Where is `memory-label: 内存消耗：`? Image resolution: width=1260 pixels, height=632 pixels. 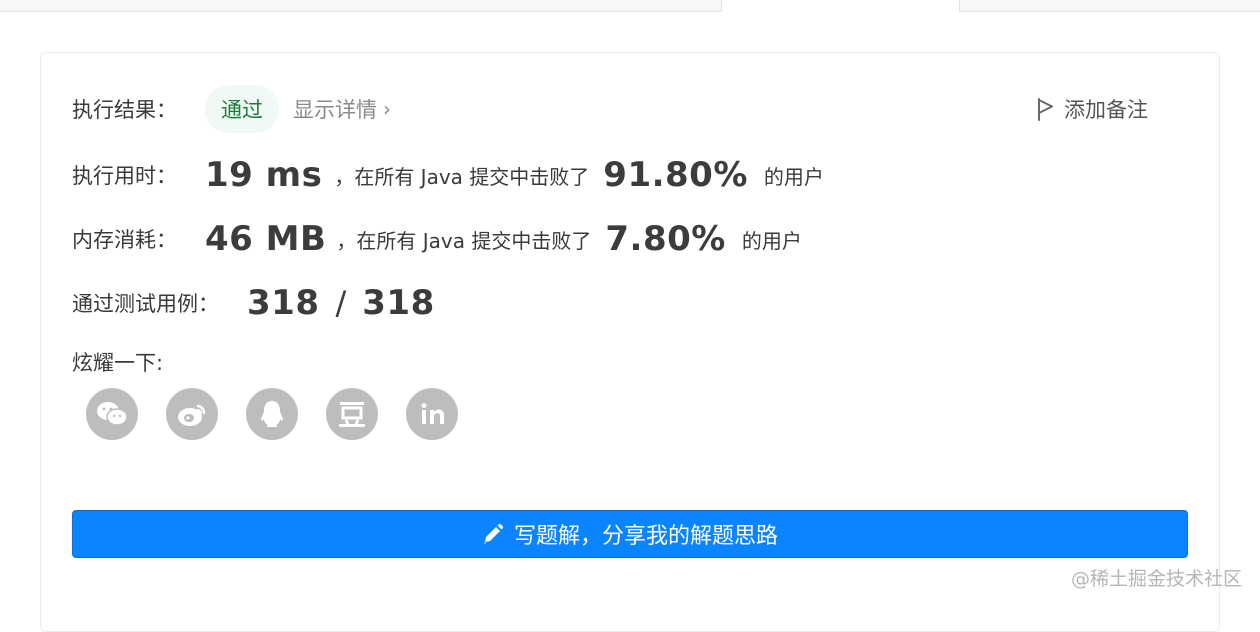
memory-label: 内存消耗： is located at coordinates (124, 240).